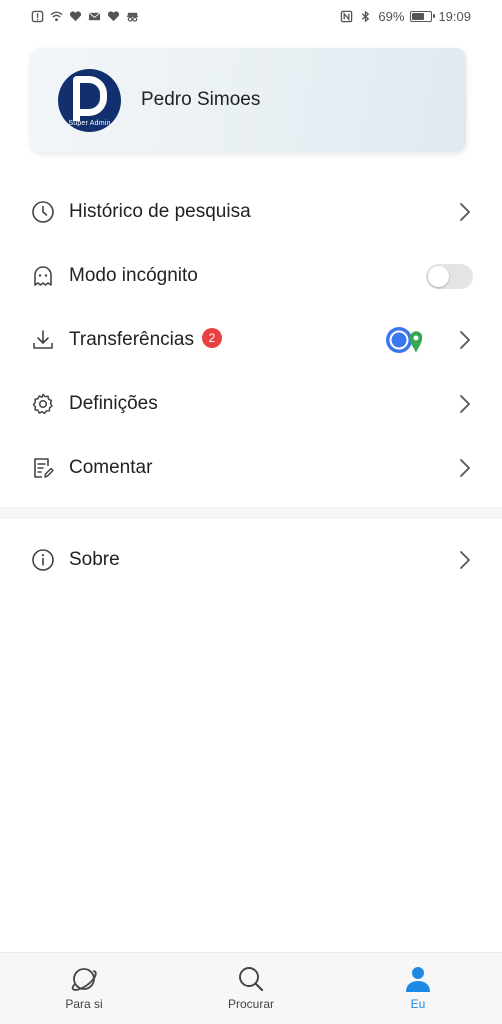 The height and width of the screenshot is (1024, 502). Describe the element at coordinates (404, 340) in the screenshot. I see `app-icons` at that location.